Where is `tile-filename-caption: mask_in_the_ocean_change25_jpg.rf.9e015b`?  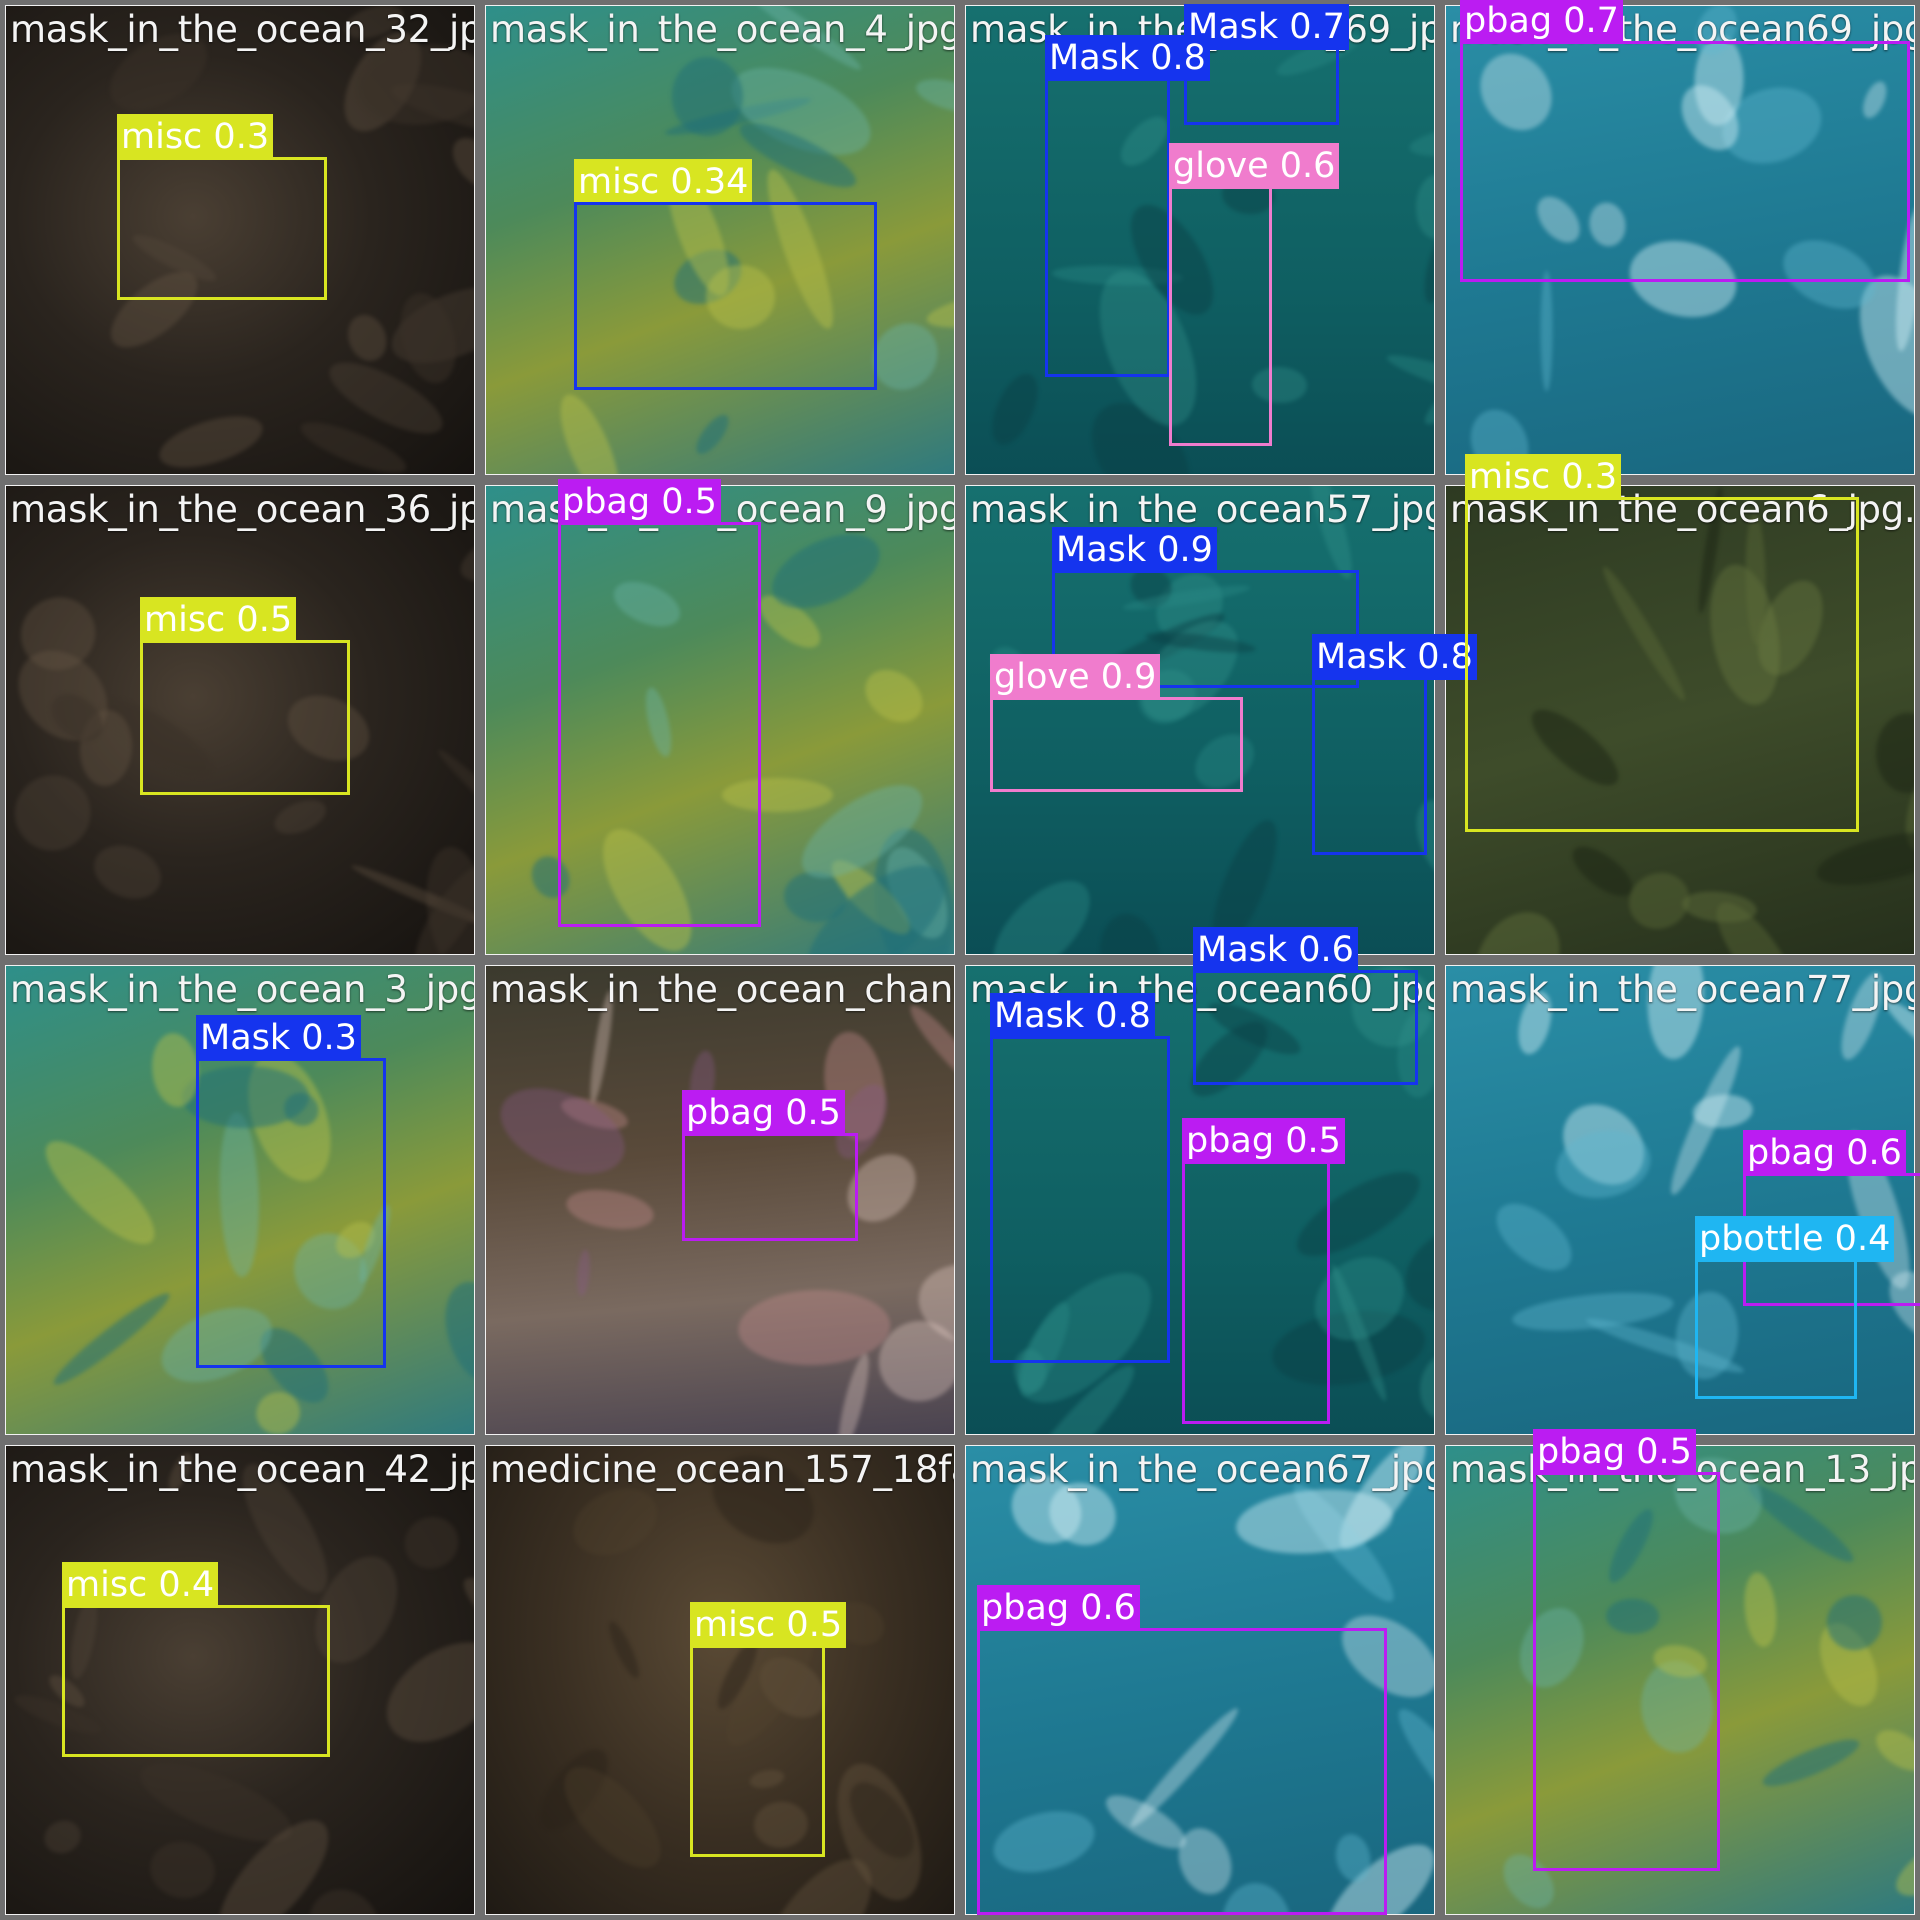
tile-filename-caption: mask_in_the_ocean_change25_jpg.rf.9e015b is located at coordinates (722, 989).